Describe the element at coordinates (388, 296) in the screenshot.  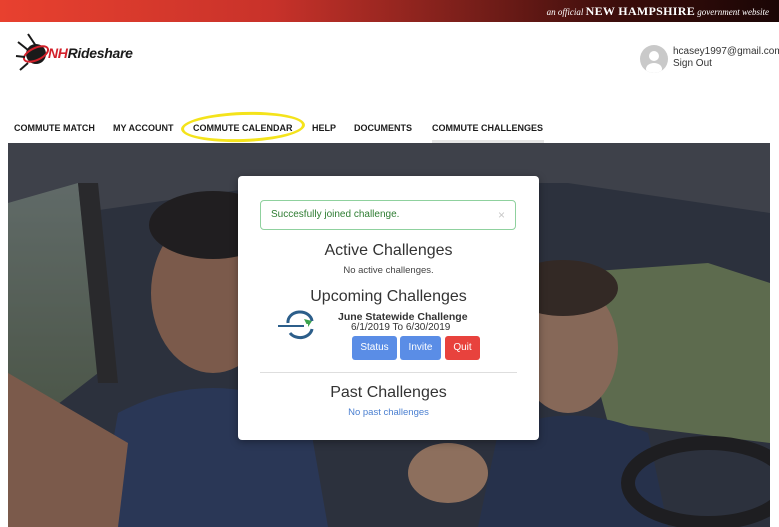
I see `upcoming-challenges-heading: Upcoming Challenges` at that location.